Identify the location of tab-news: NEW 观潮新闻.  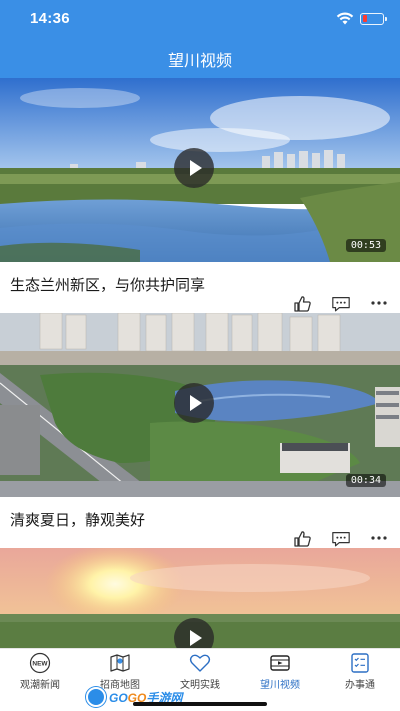
(40, 672).